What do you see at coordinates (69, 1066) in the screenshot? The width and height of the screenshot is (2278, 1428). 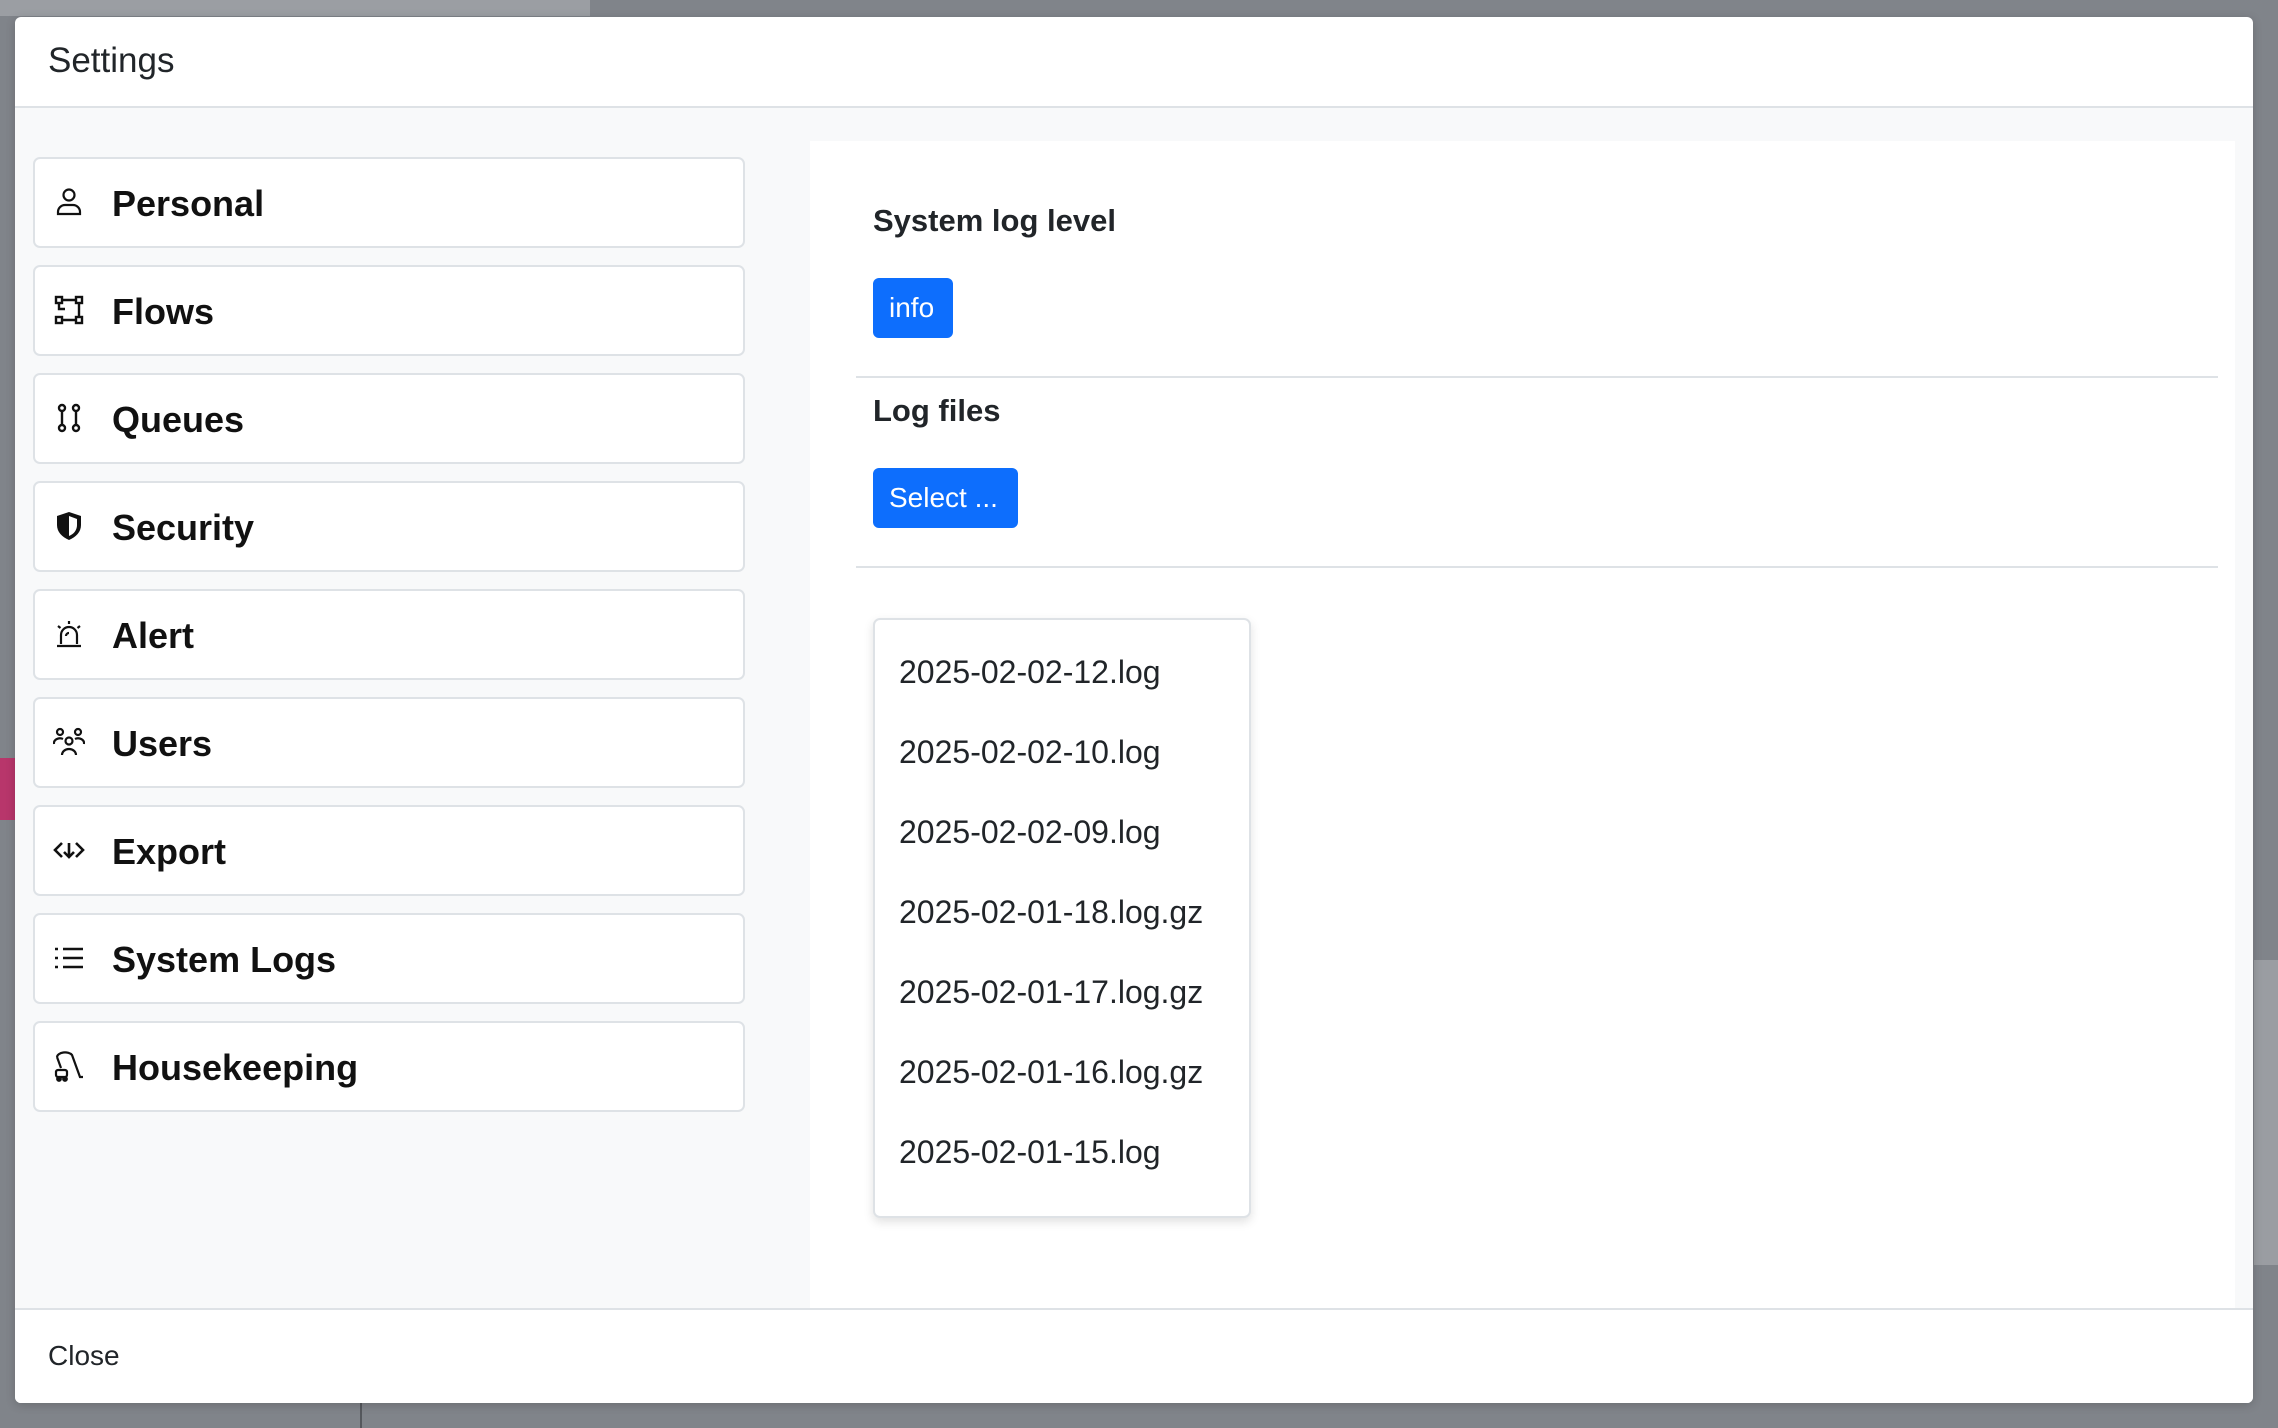 I see `vacuum-icon` at bounding box center [69, 1066].